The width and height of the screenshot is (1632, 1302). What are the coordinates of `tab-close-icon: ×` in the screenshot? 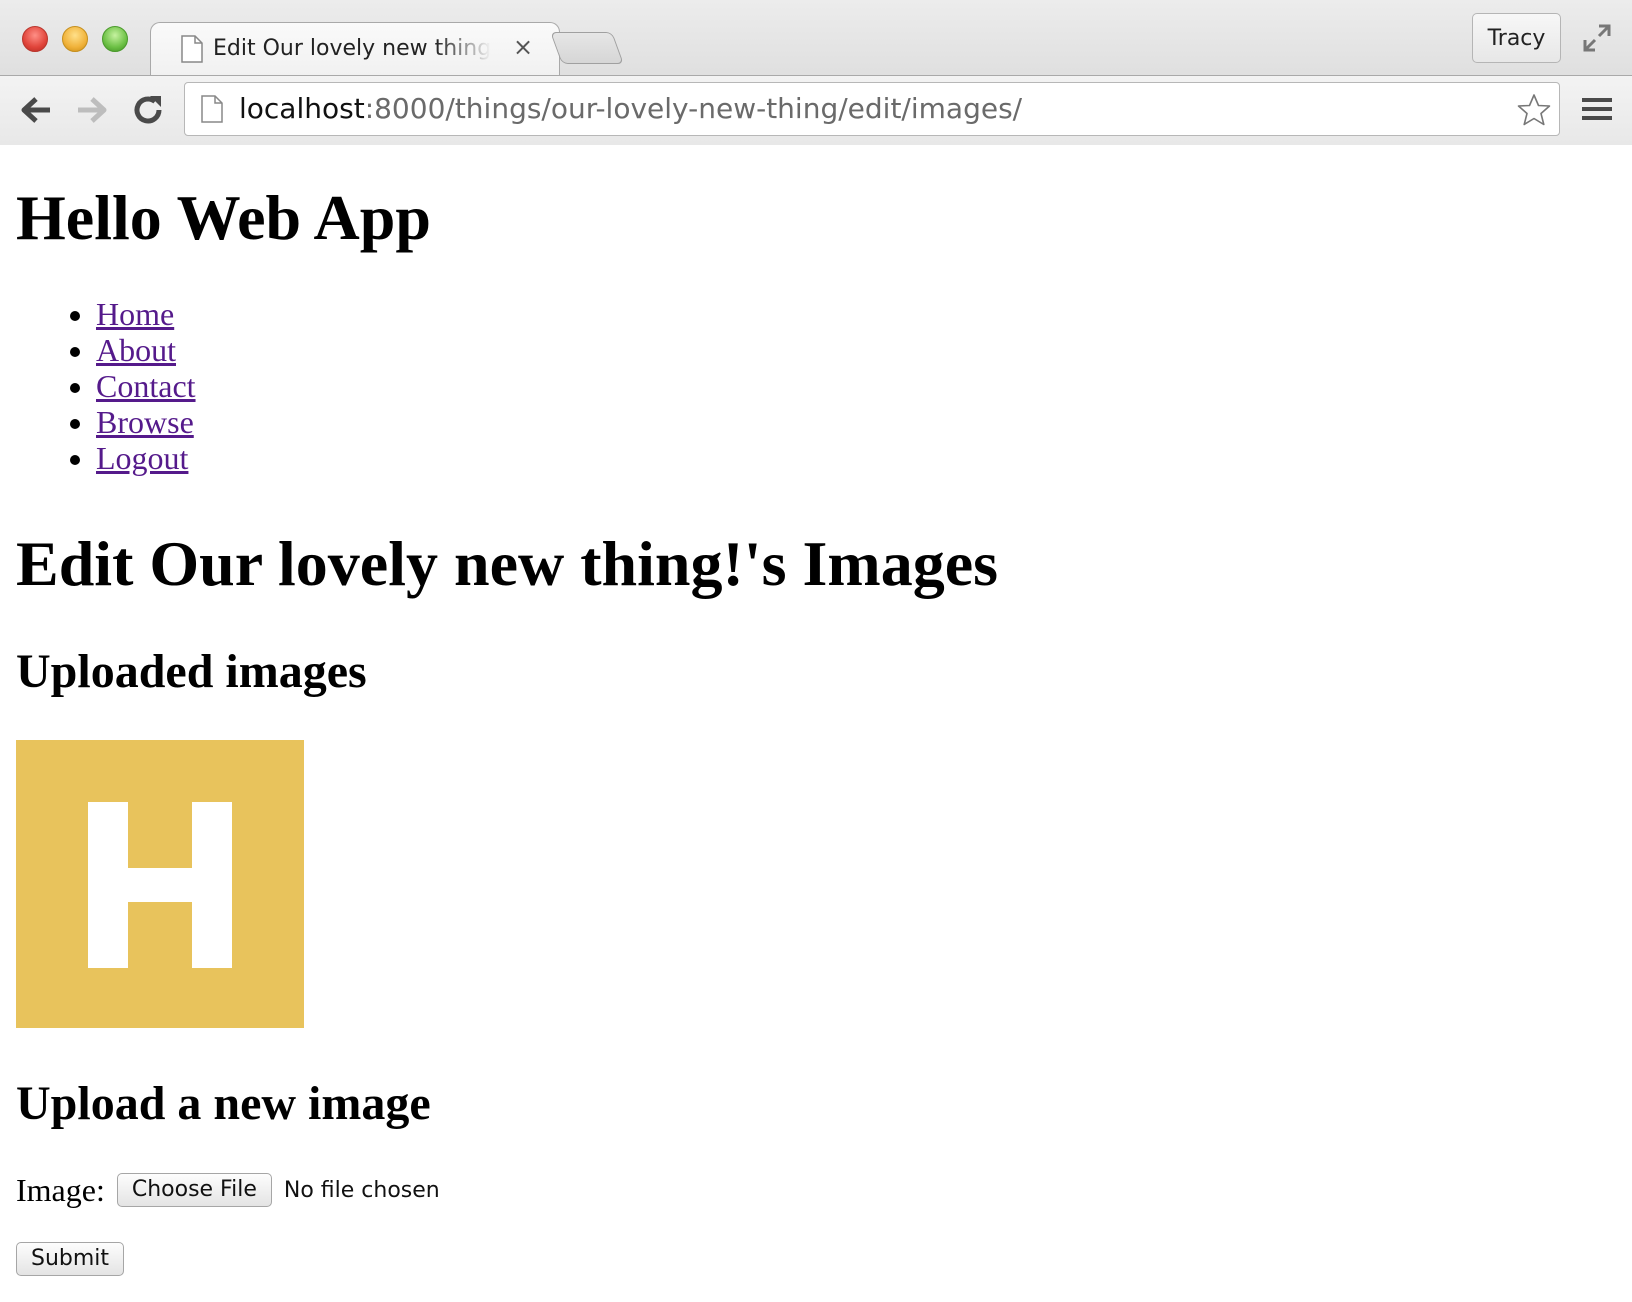 It's located at (523, 47).